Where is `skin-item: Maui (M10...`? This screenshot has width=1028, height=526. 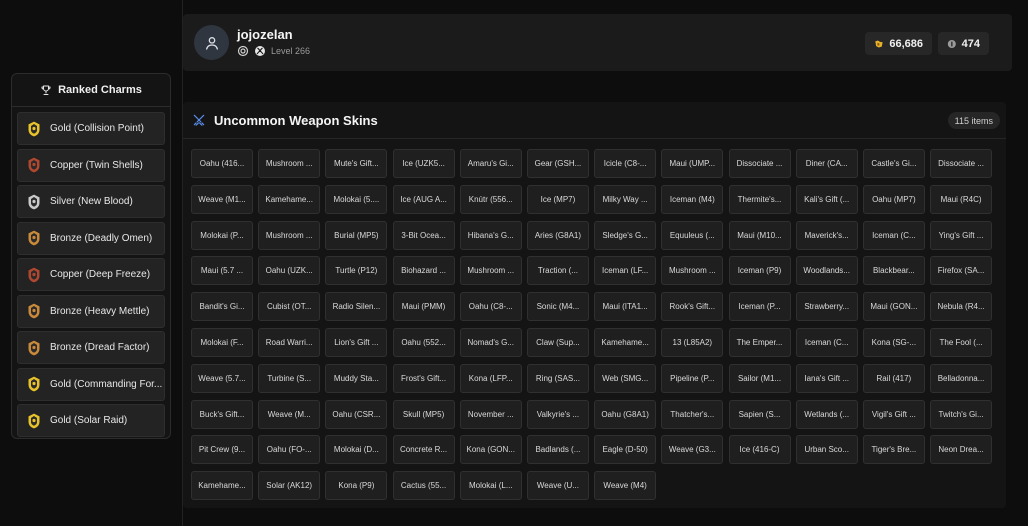
skin-item: Maui (M10... is located at coordinates (759, 235).